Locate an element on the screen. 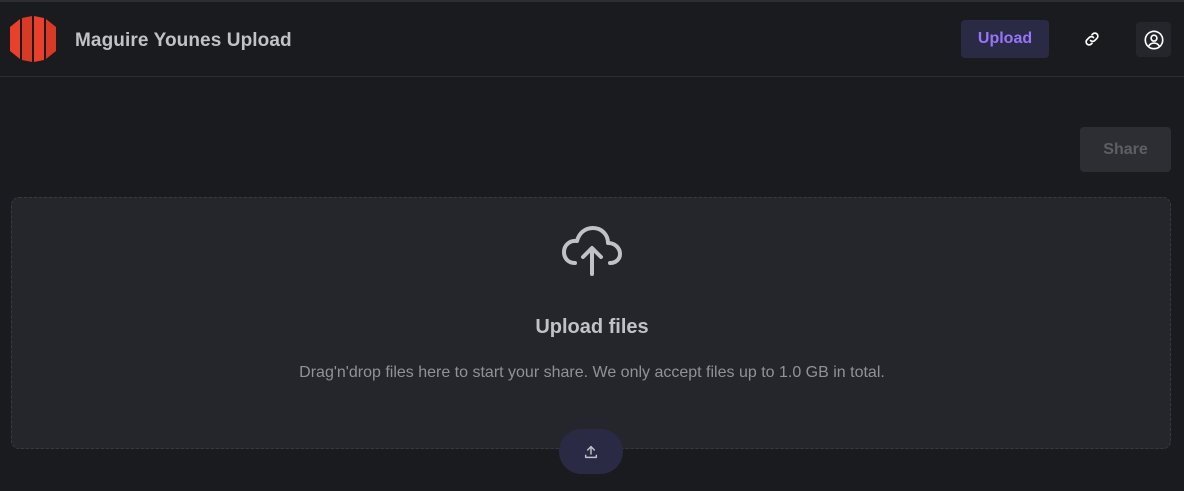  dropzone-title: Upload files is located at coordinates (592, 327).